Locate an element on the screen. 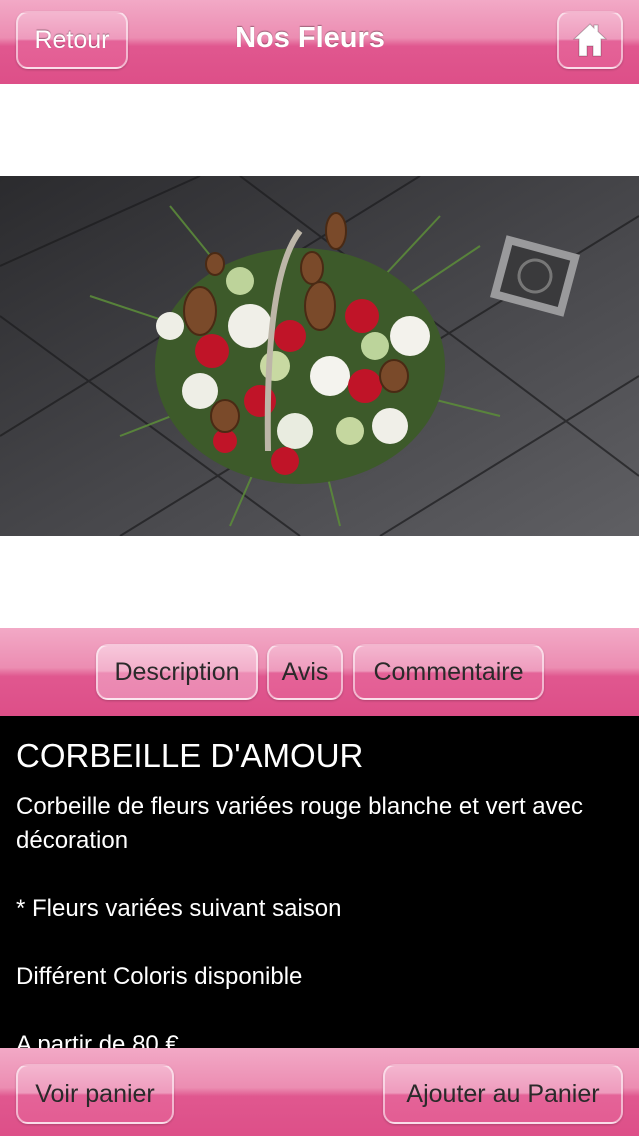 This screenshot has width=639, height=1136. add-to-cart-button: Ajouter au Panier is located at coordinates (503, 1094).